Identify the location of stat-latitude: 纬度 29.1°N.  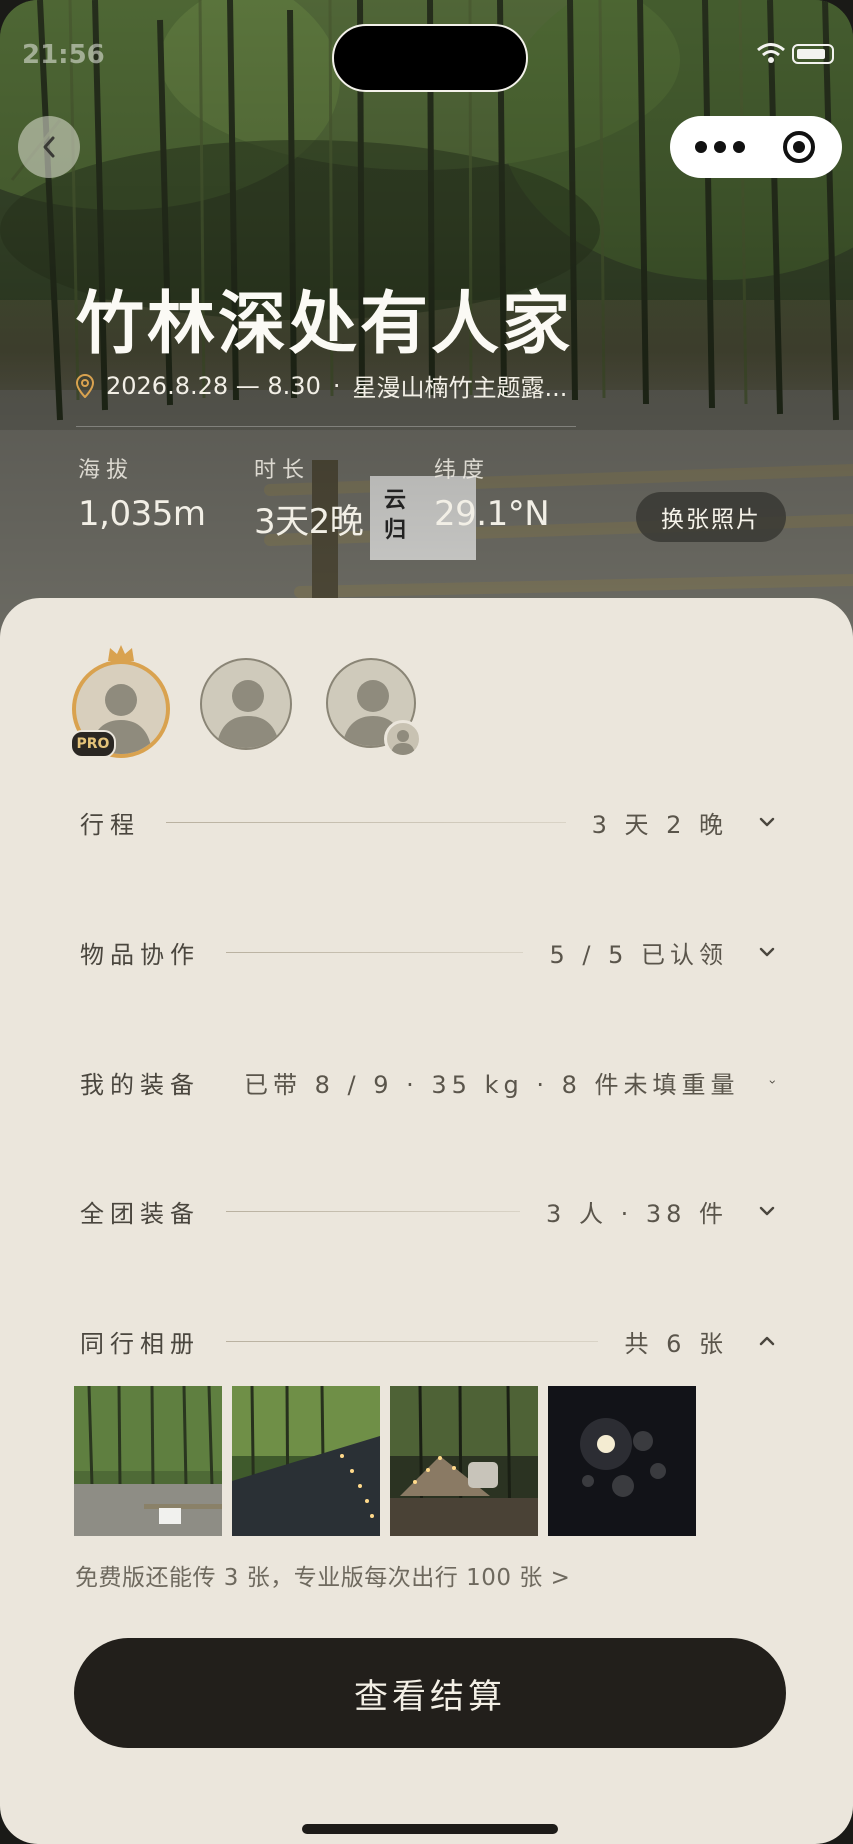
(492, 493).